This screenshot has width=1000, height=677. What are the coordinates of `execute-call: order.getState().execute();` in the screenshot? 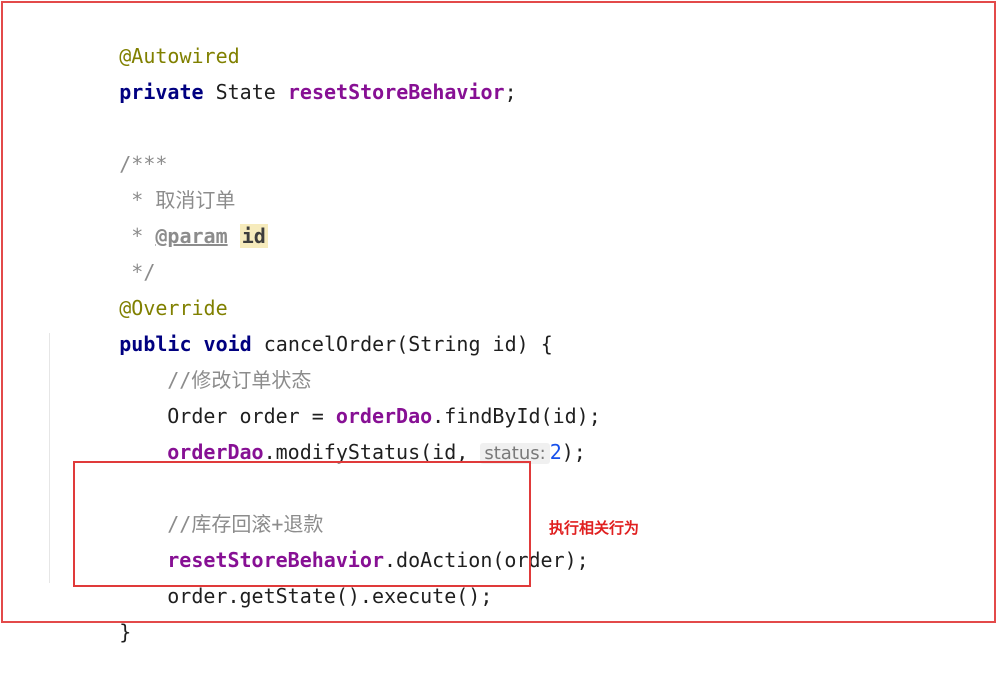 It's located at (330, 596).